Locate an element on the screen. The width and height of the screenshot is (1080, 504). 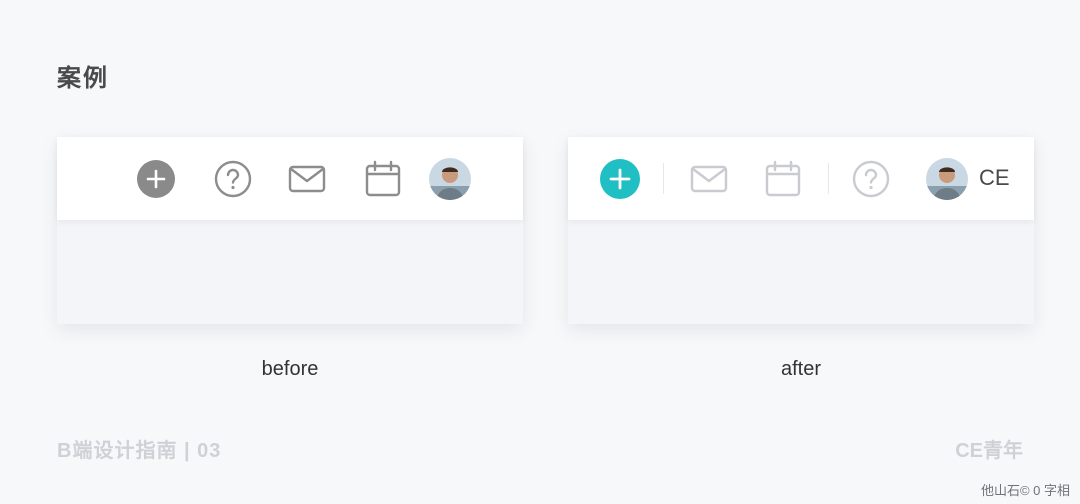
watermark: 他山石© 0 字相 is located at coordinates (1025, 490).